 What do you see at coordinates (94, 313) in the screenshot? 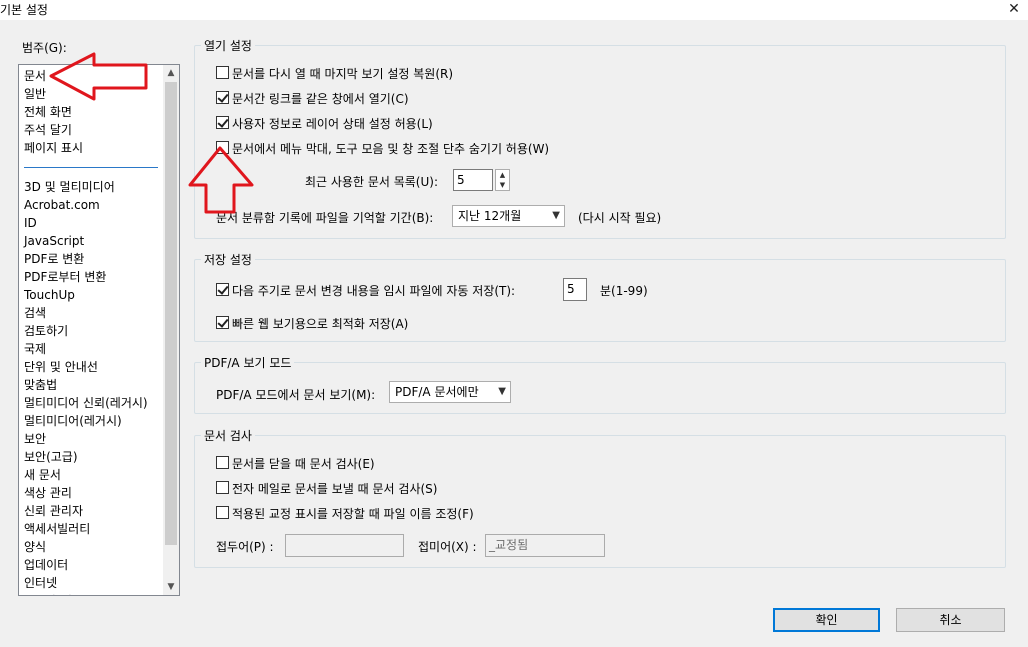
I see `category-item: 검색` at bounding box center [94, 313].